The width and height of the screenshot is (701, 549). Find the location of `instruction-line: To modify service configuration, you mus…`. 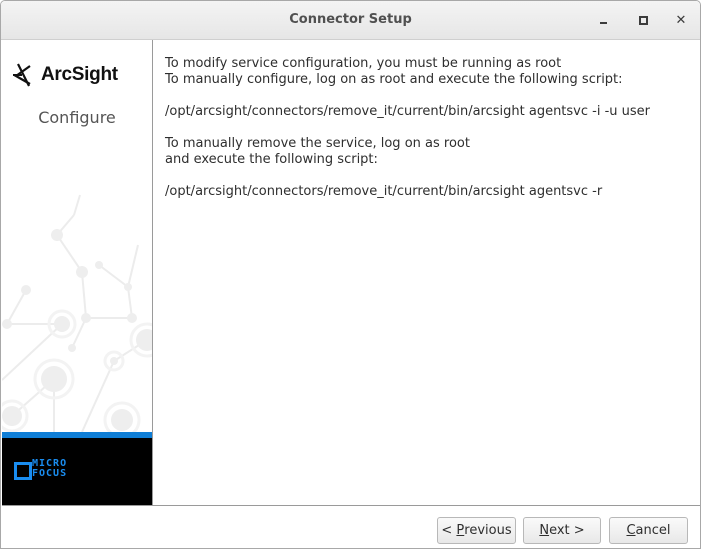

instruction-line: To modify service configuration, you mus… is located at coordinates (363, 63).